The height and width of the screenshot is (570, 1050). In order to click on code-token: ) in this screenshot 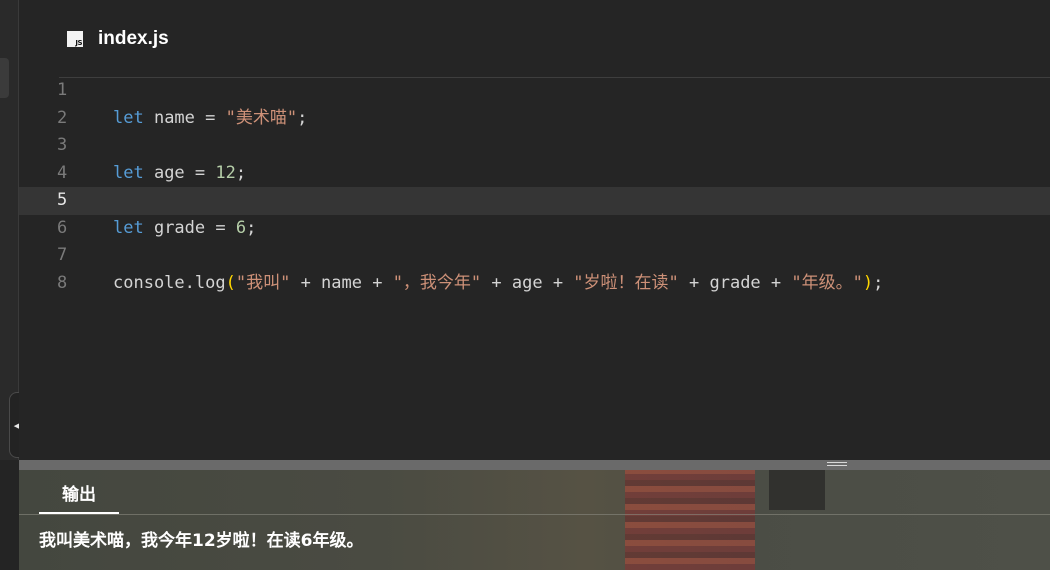, I will do `click(868, 282)`.